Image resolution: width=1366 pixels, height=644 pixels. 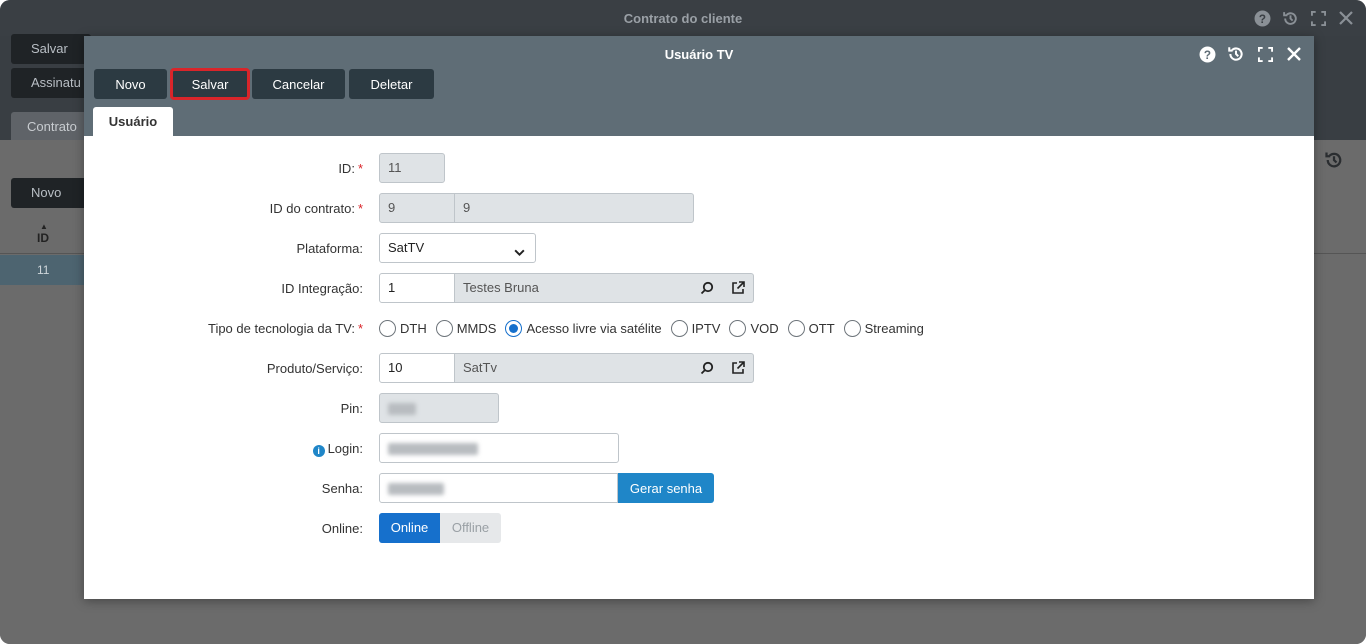 I want to click on radio-acesso-livre-circle, so click(x=514, y=328).